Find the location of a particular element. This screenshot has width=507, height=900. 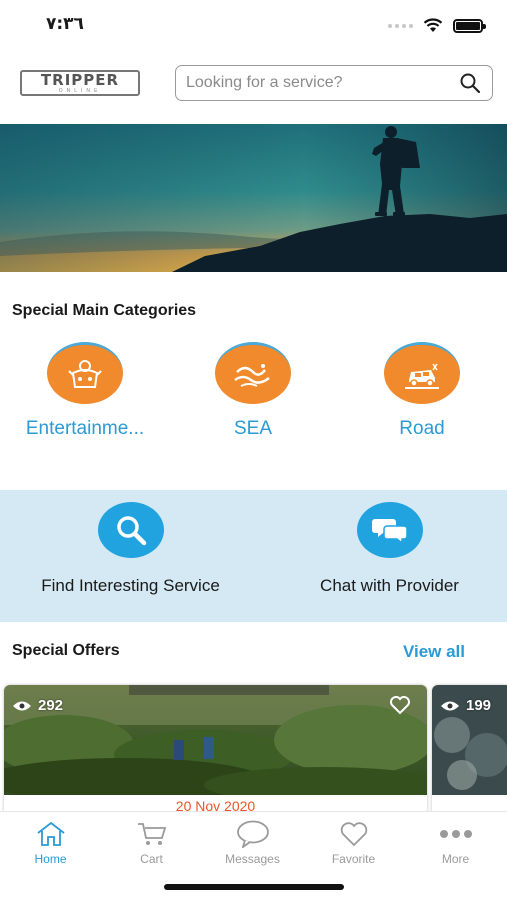

logo-subtext: ONLINE is located at coordinates (80, 91).